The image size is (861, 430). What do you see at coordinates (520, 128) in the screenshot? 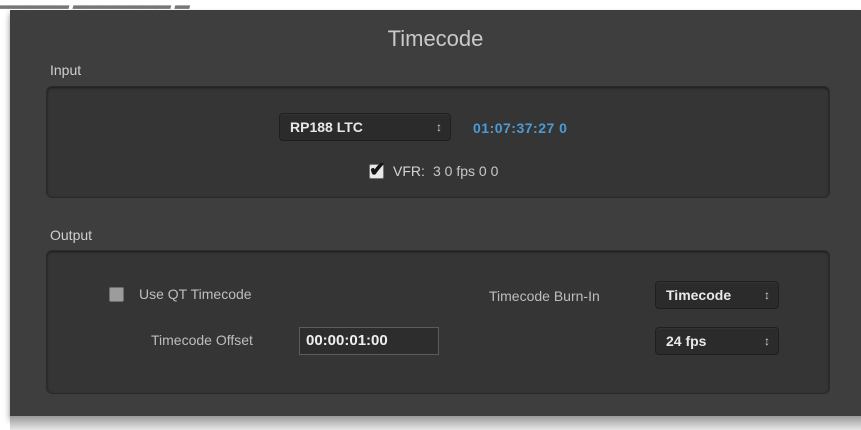
I see `timecode-readout: 01:07:37:27 0` at bounding box center [520, 128].